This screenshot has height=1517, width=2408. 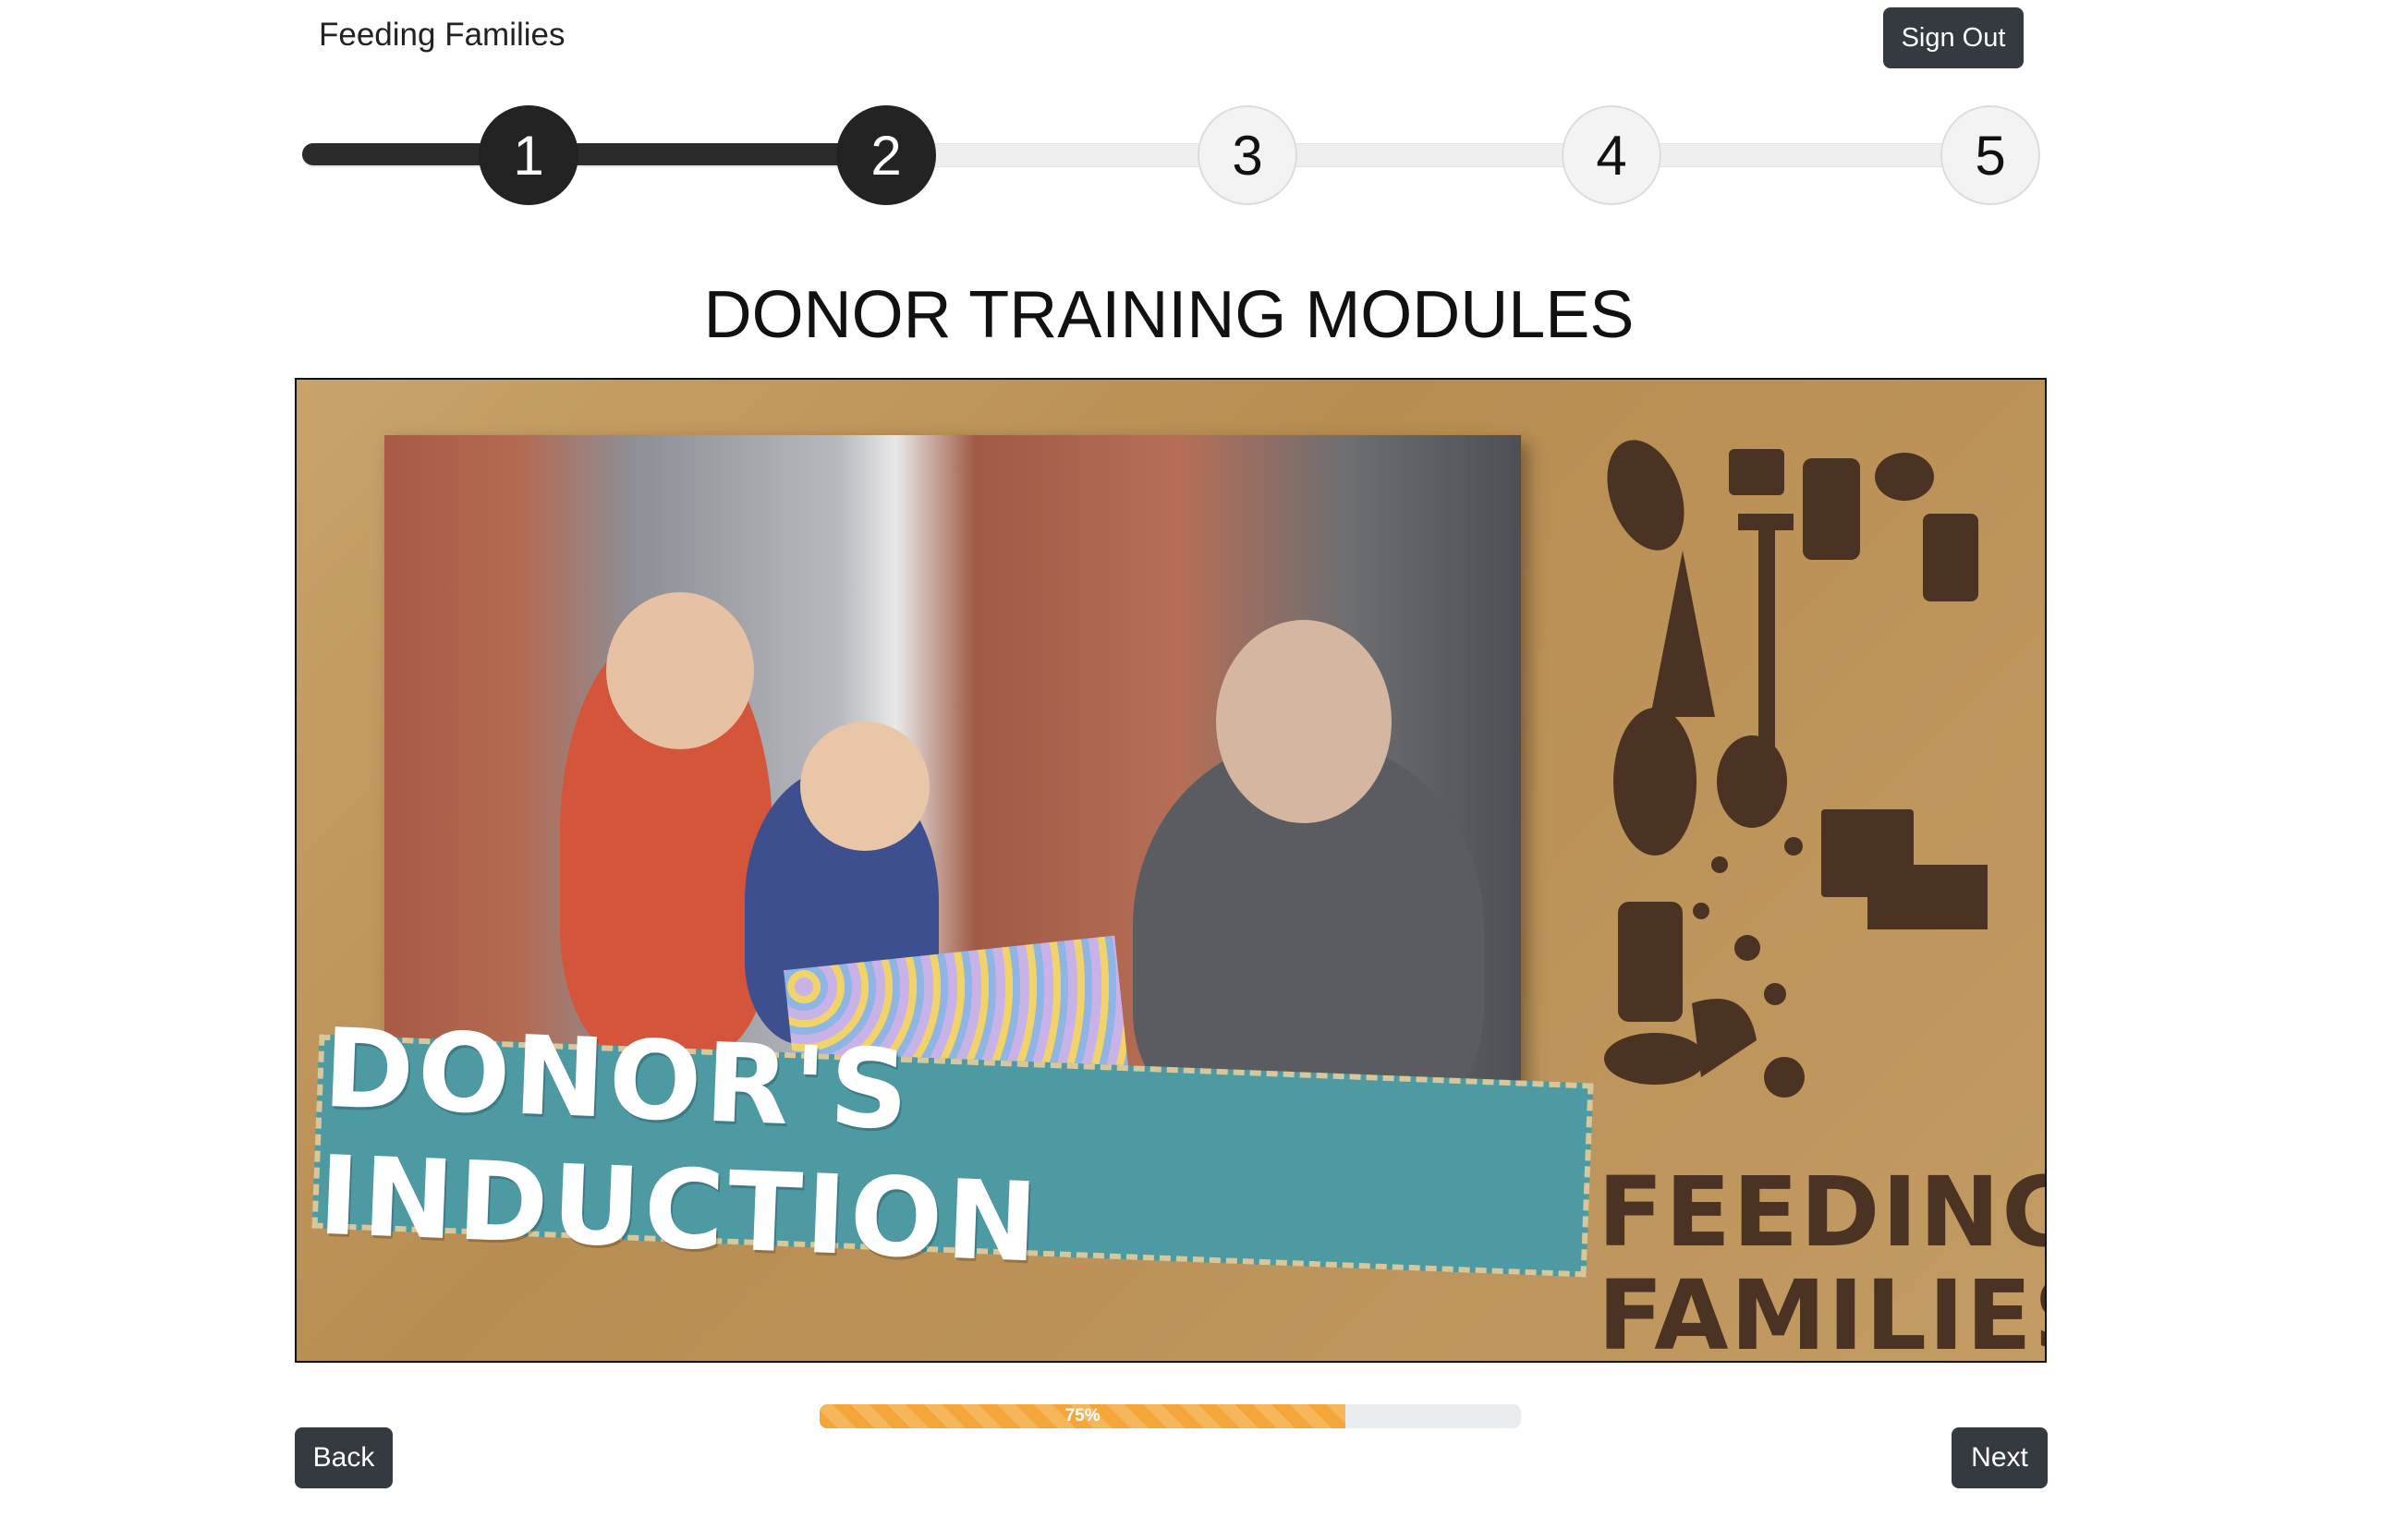 I want to click on step-5: 5, so click(x=1990, y=155).